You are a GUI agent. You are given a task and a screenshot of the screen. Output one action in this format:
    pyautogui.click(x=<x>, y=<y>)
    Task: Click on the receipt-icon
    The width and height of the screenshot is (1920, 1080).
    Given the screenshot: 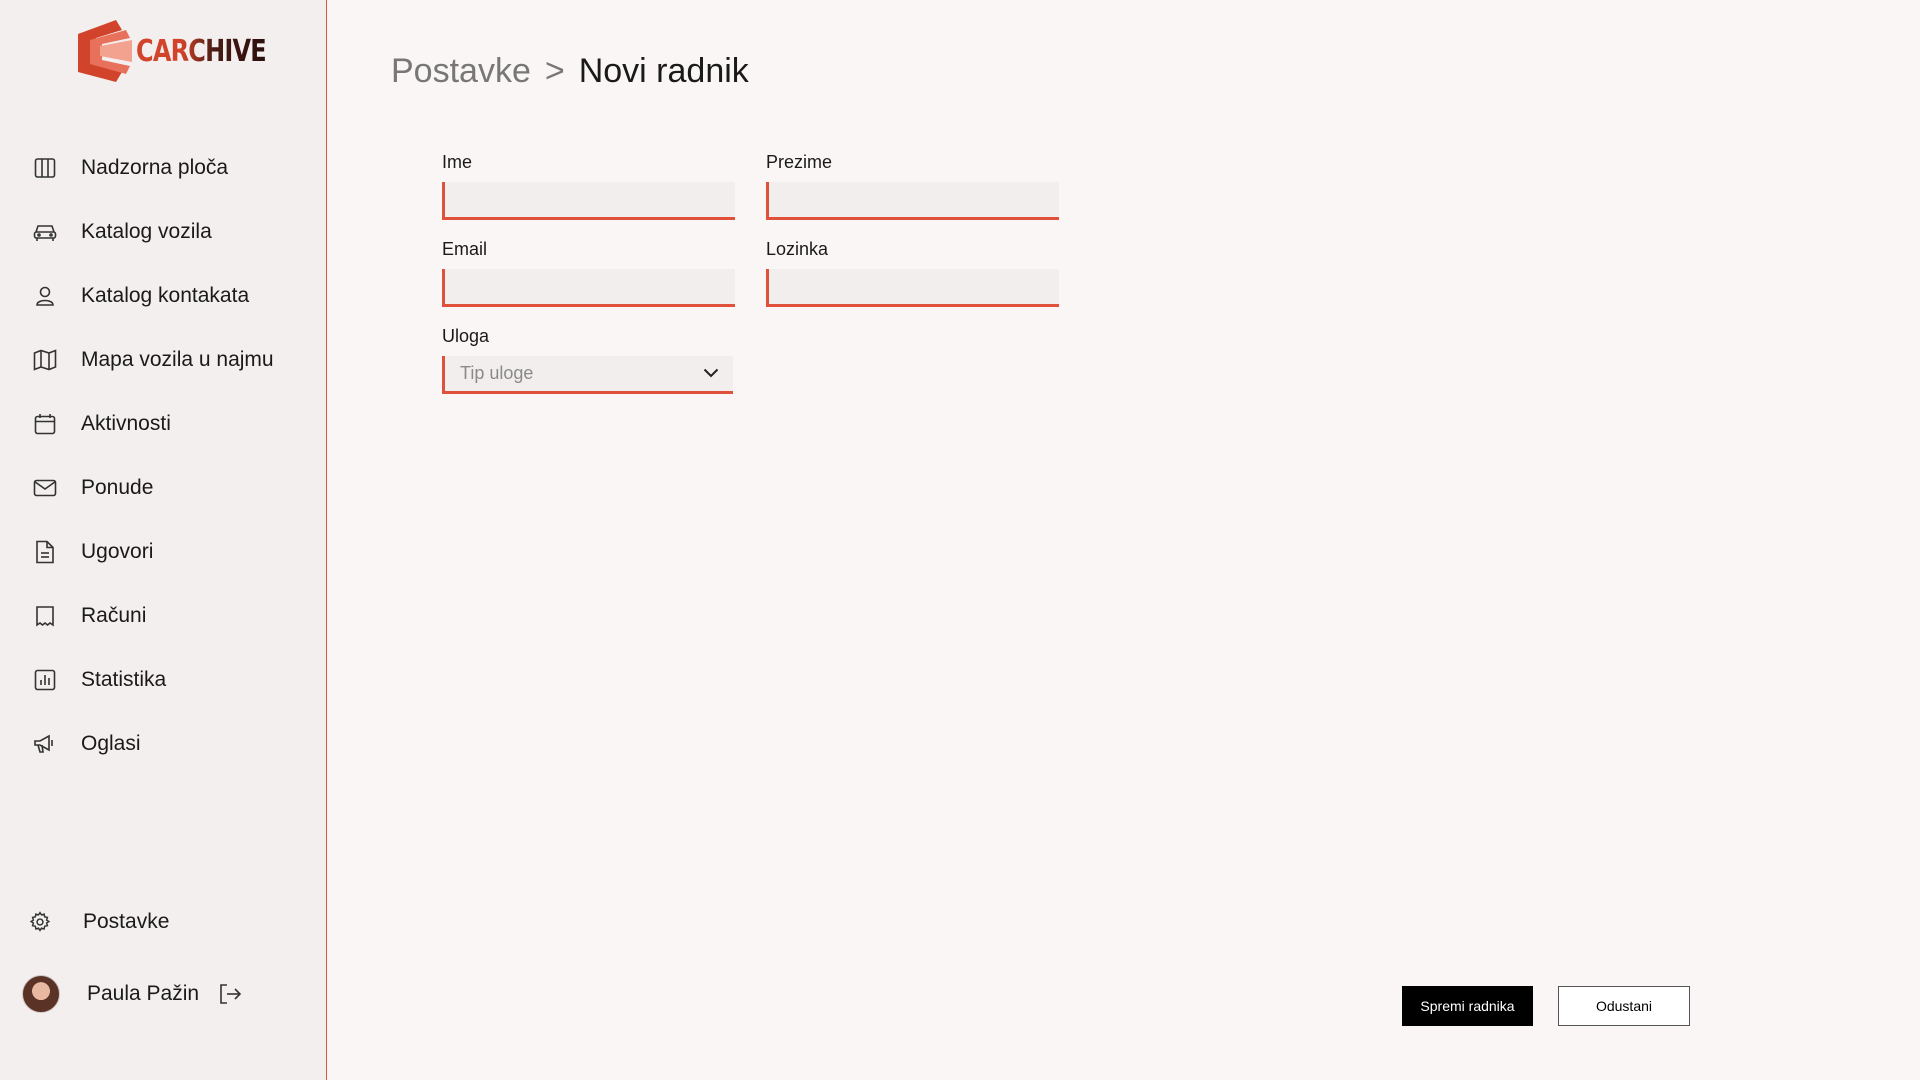 What is the action you would take?
    pyautogui.click(x=45, y=616)
    